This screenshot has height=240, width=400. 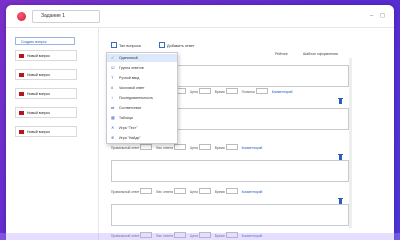 What do you see at coordinates (200, 236) in the screenshot?
I see `background-glow` at bounding box center [200, 236].